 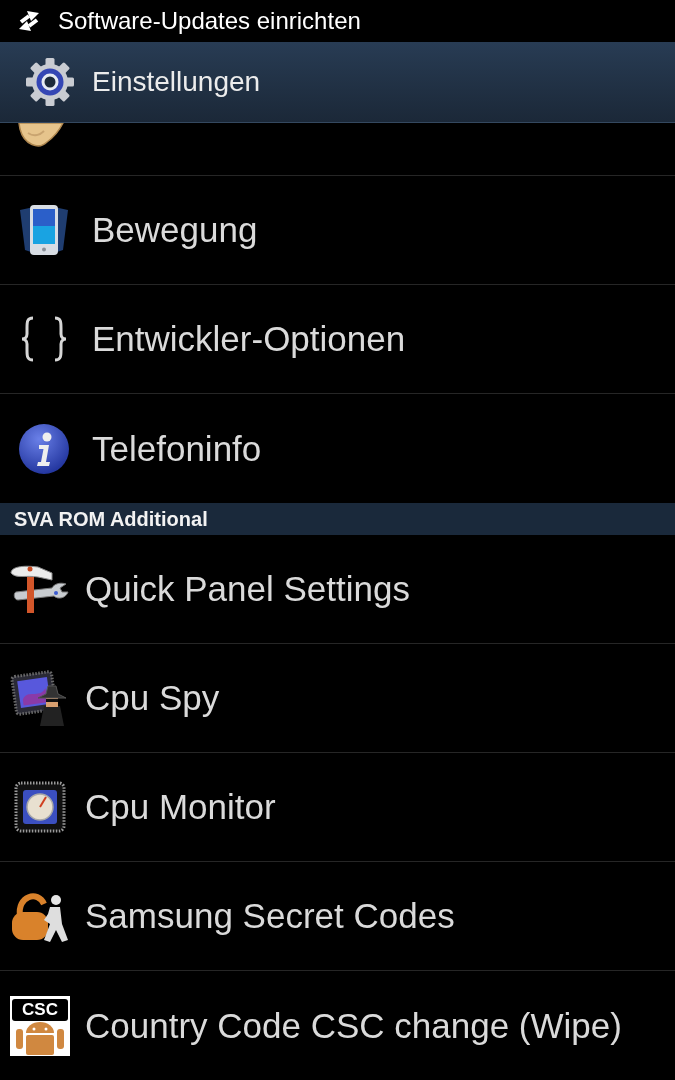 I want to click on icon-label: CSC, so click(x=40, y=1009).